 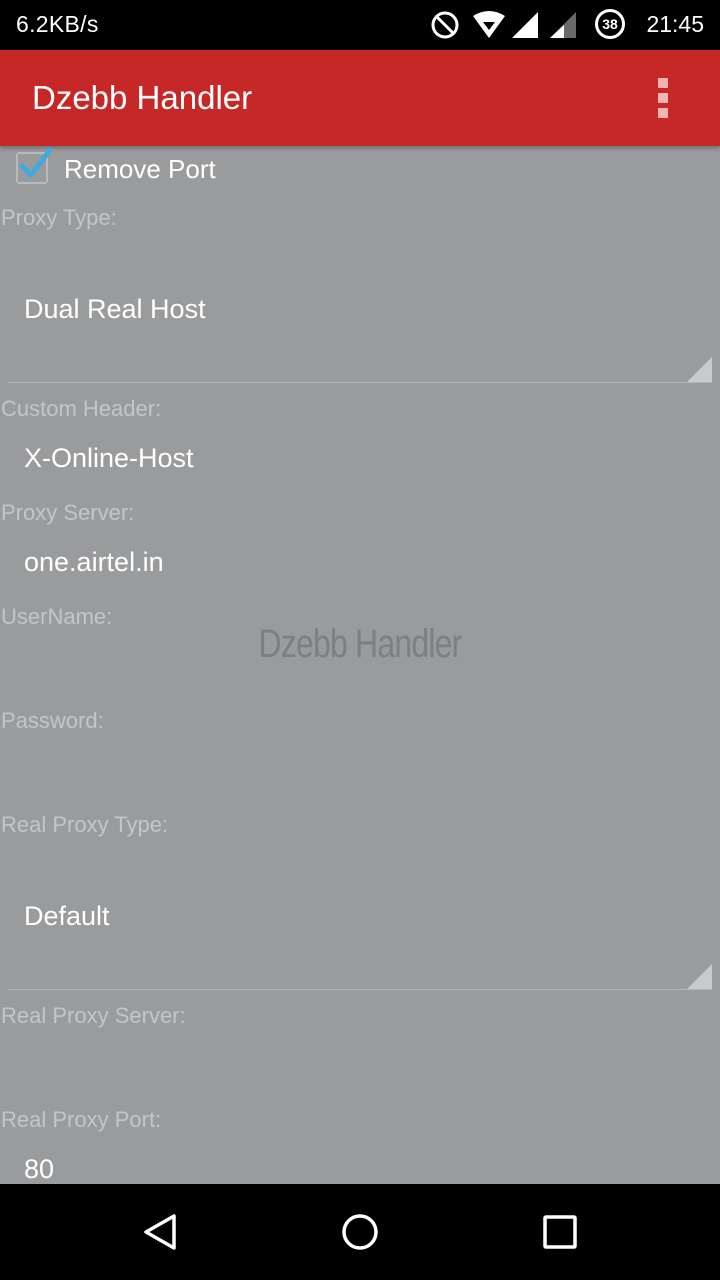 What do you see at coordinates (52, 720) in the screenshot?
I see `password-label: Password:` at bounding box center [52, 720].